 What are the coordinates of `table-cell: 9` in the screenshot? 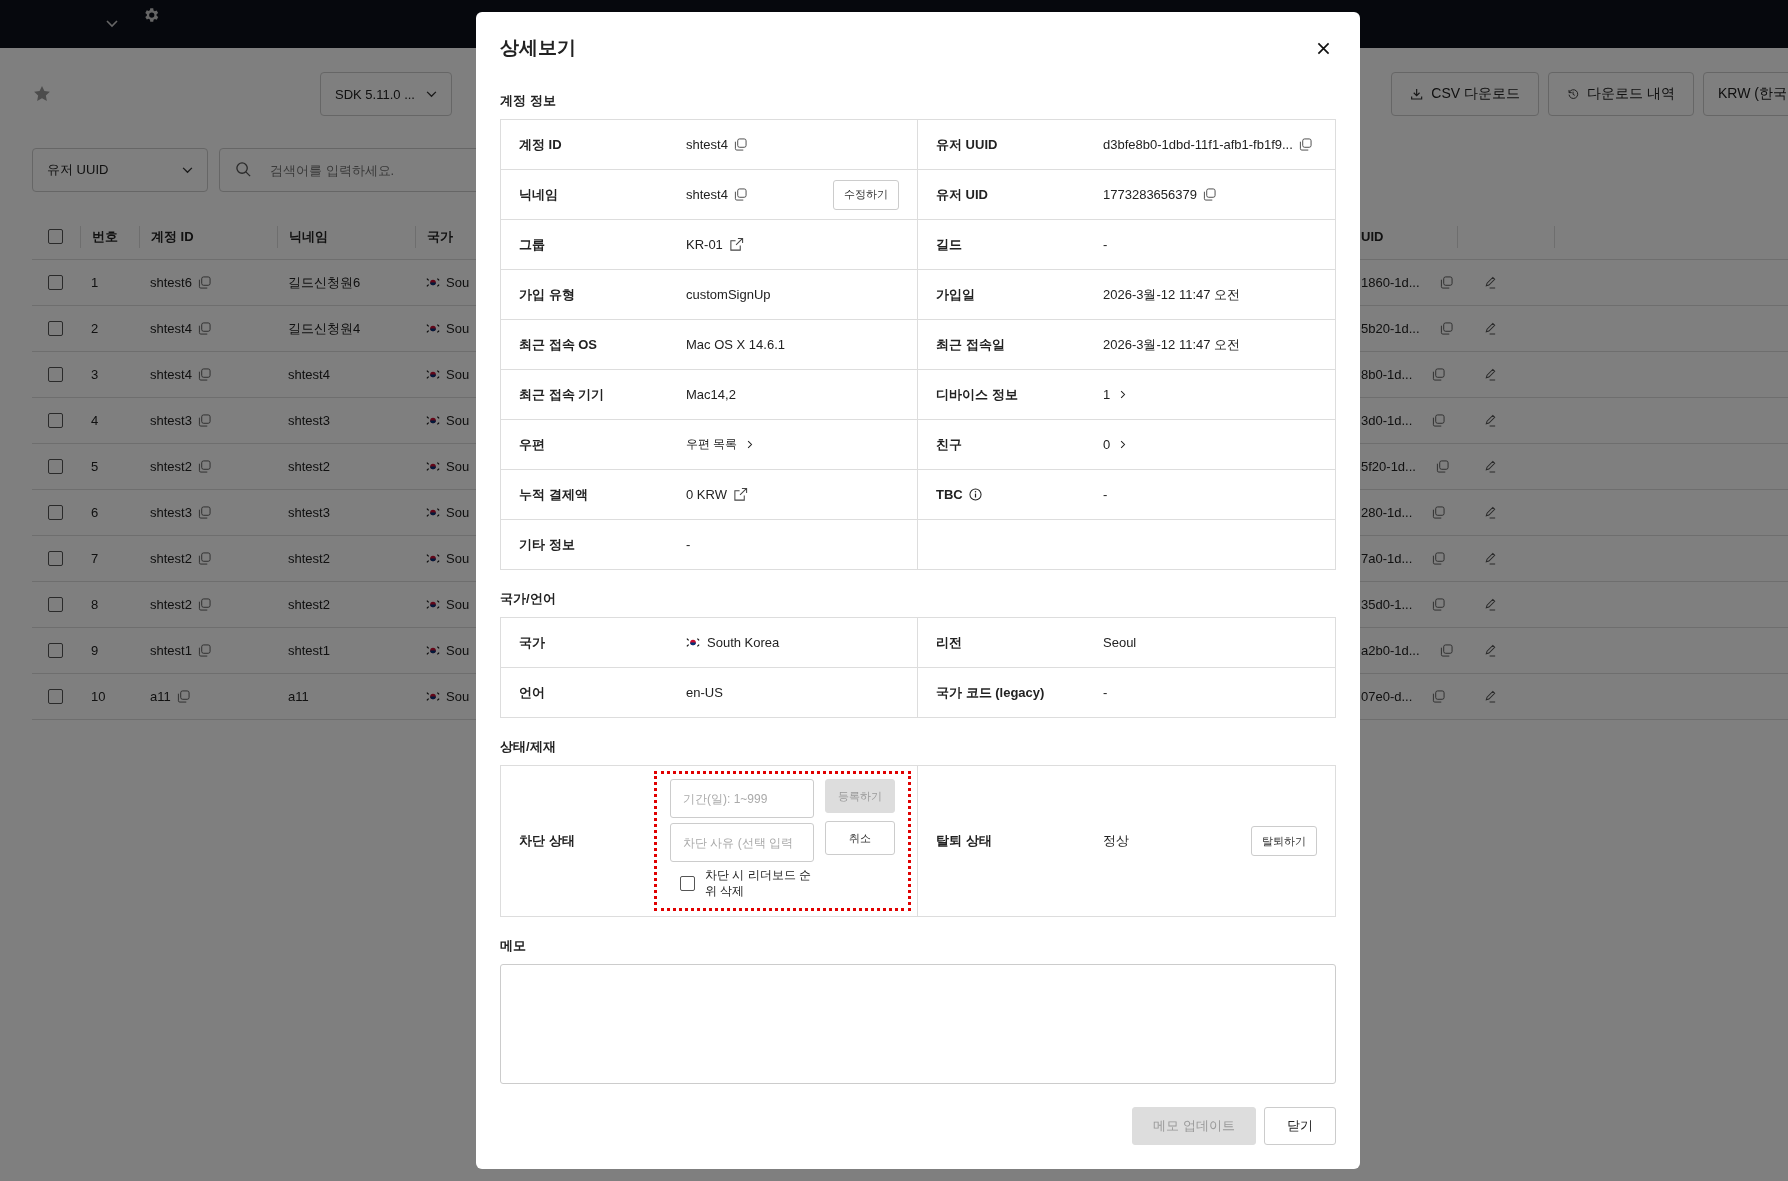 It's located at (95, 650).